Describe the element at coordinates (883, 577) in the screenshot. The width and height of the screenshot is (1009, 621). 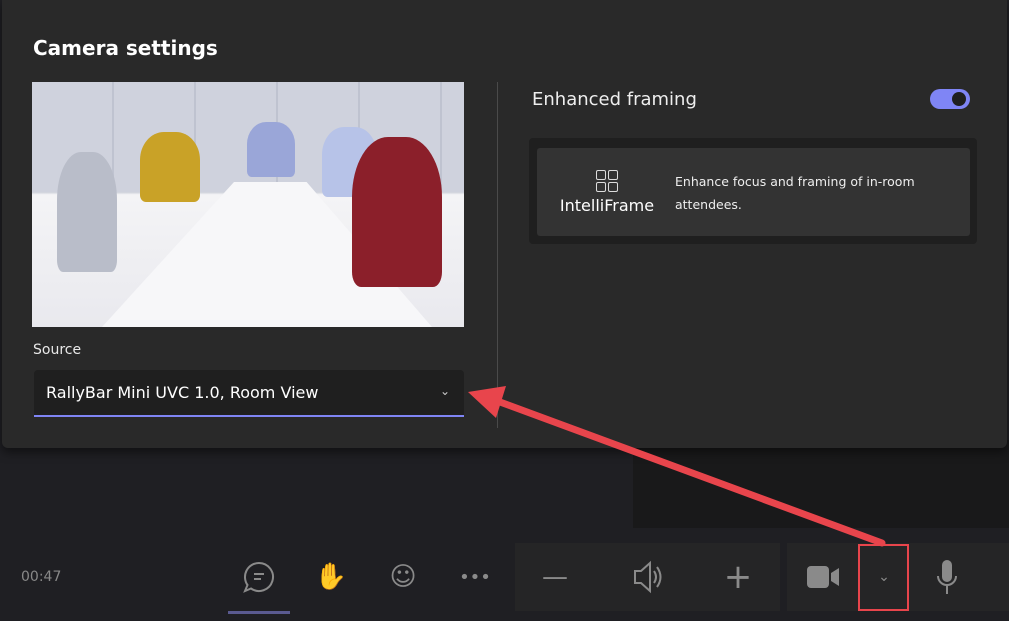
I see `highlight-box` at that location.